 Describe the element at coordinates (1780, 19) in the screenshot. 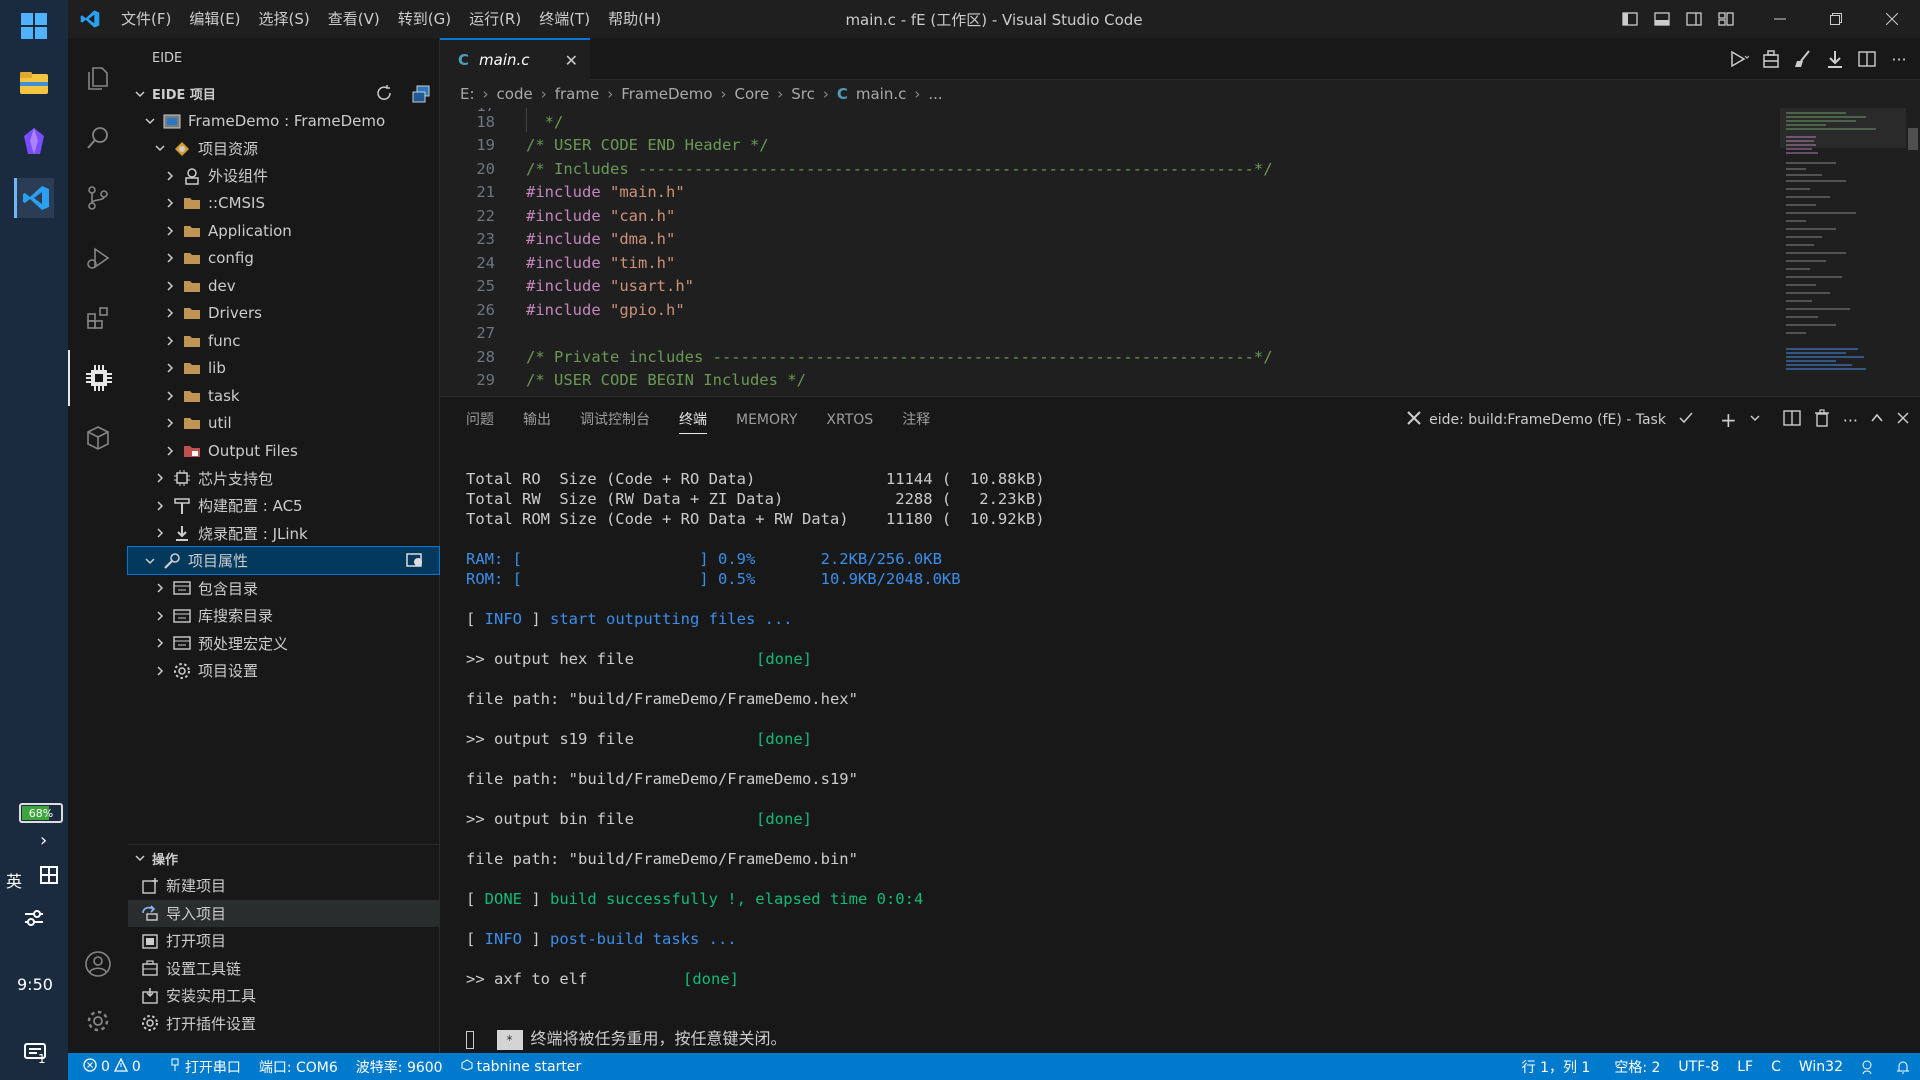

I see `minimize-icon` at that location.